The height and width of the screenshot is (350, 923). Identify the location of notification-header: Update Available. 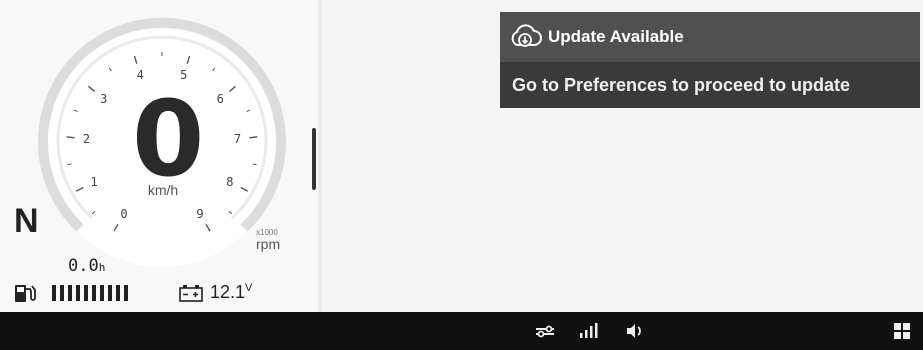
(710, 37).